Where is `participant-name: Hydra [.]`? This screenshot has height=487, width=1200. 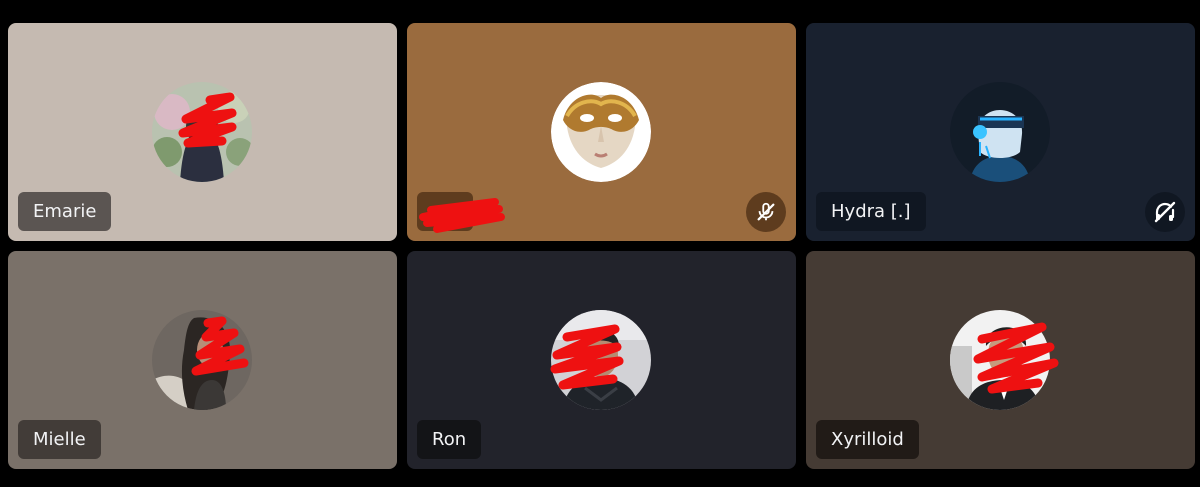
participant-name: Hydra [.] is located at coordinates (871, 211).